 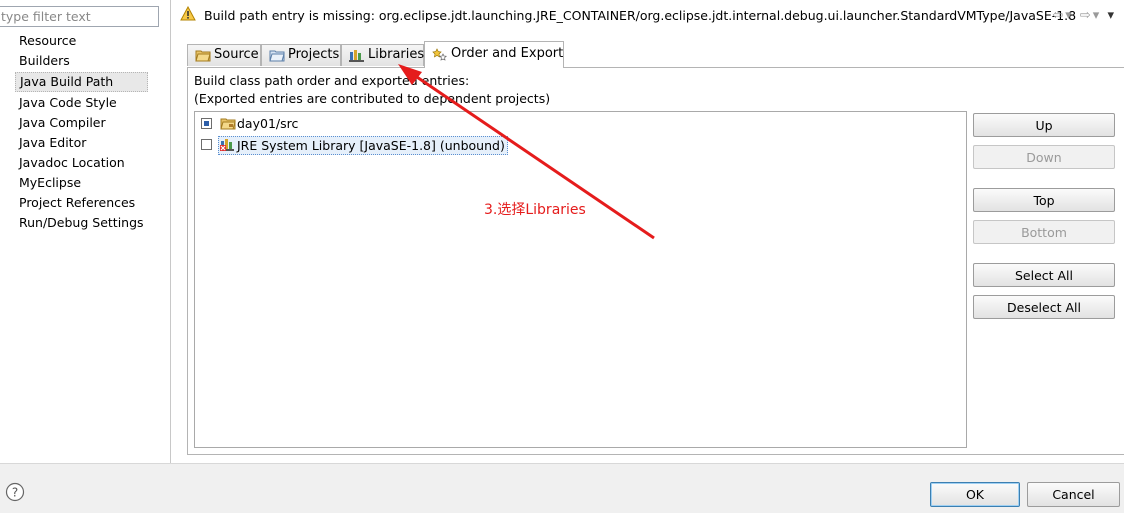 What do you see at coordinates (440, 59) in the screenshot?
I see `order-export-icon` at bounding box center [440, 59].